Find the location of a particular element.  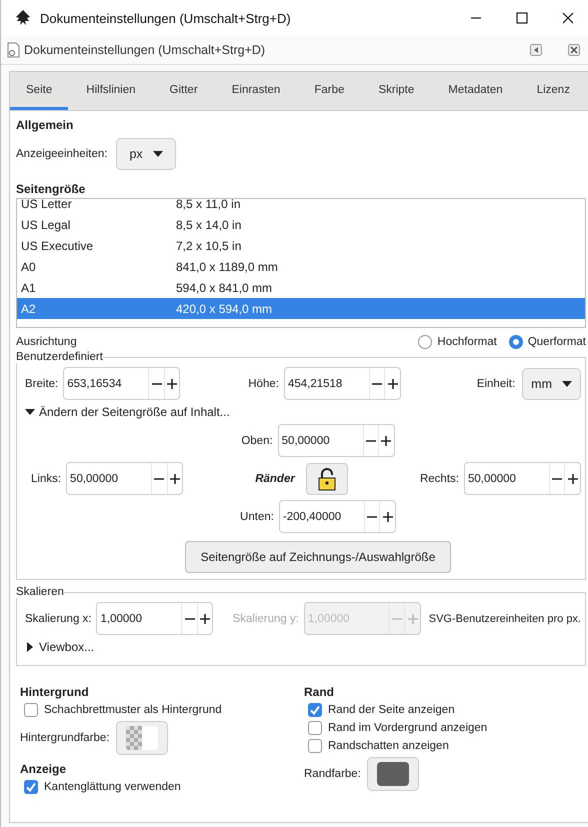

tab: Lizenz is located at coordinates (553, 91).